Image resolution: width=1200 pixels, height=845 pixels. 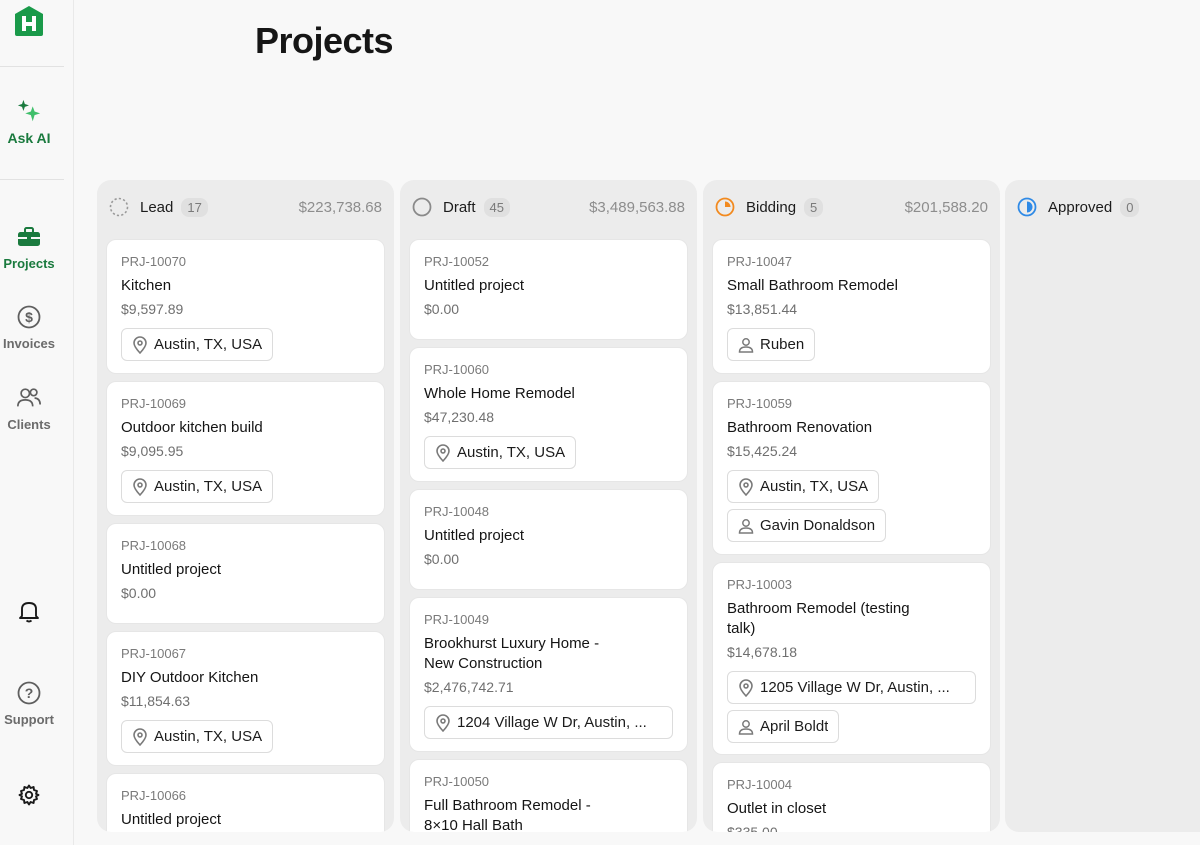 I want to click on project-id: PRJ-10070, so click(x=154, y=261).